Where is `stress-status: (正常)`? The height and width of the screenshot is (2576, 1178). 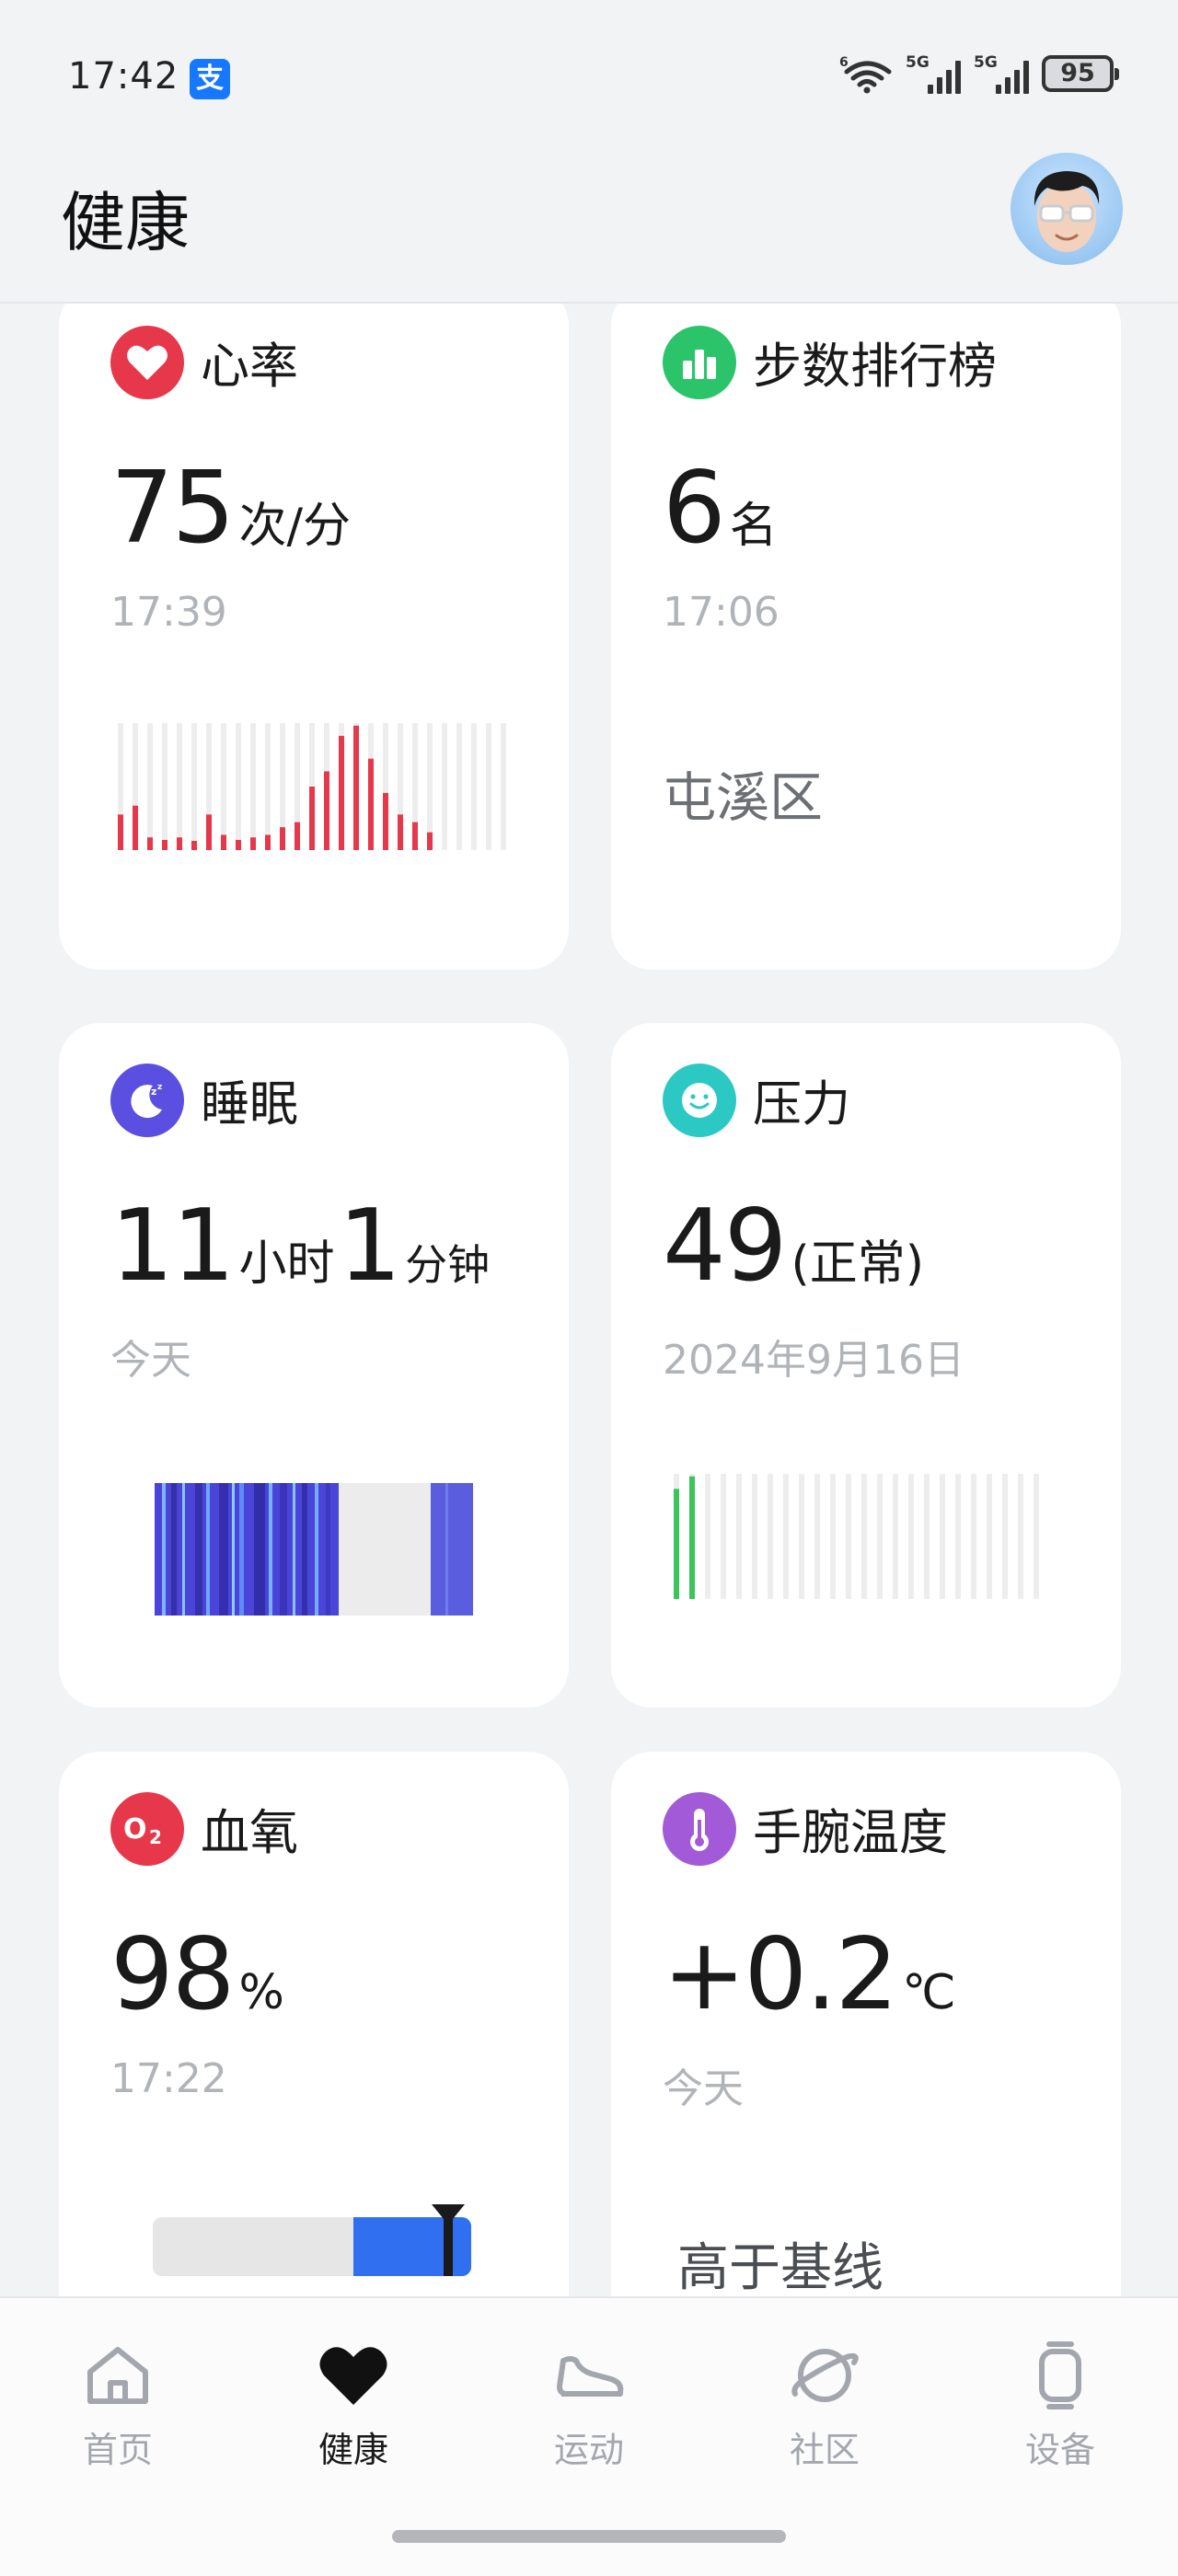 stress-status: (正常) is located at coordinates (858, 1264).